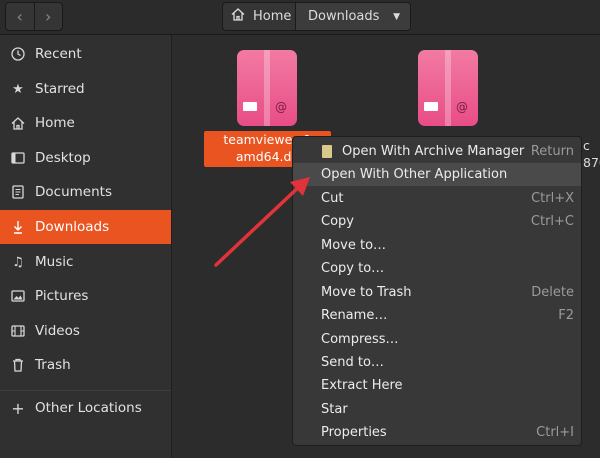 Image resolution: width=600 pixels, height=458 pixels. What do you see at coordinates (63, 158) in the screenshot?
I see `sidebar-item-label: Desktop` at bounding box center [63, 158].